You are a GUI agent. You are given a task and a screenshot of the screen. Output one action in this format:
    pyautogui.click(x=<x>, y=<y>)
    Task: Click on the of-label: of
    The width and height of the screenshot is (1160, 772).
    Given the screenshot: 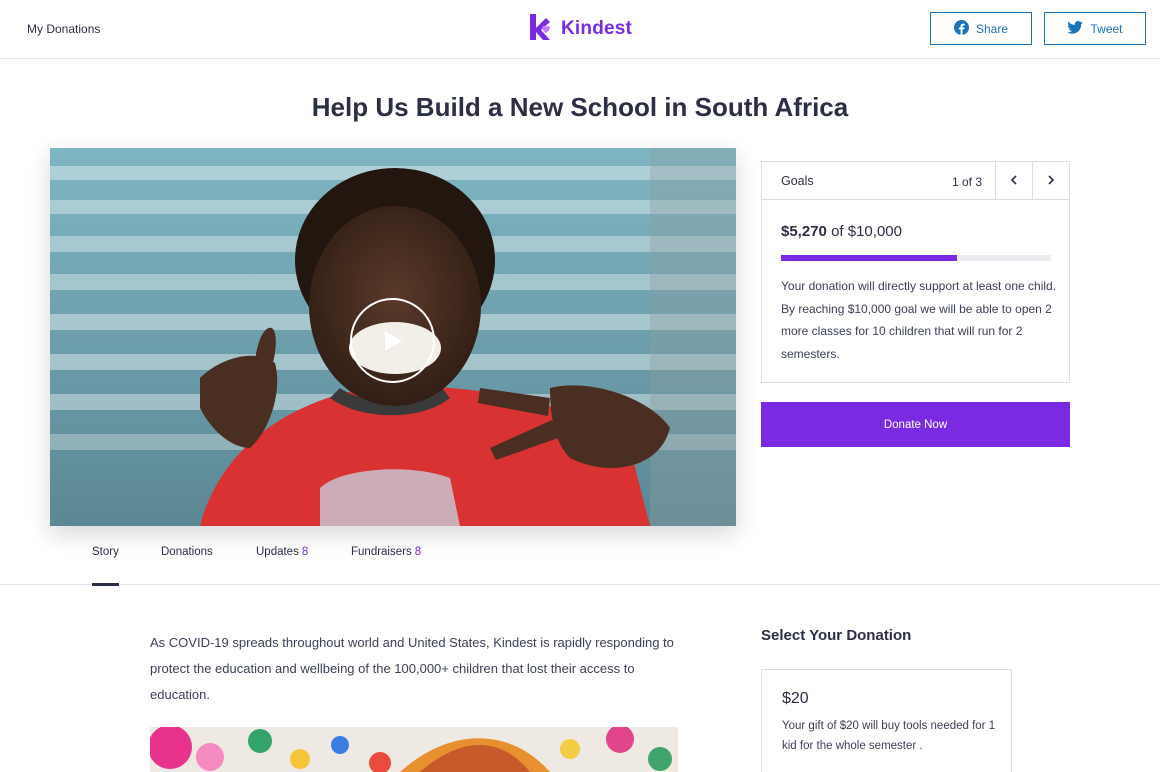 What is the action you would take?
    pyautogui.click(x=837, y=231)
    